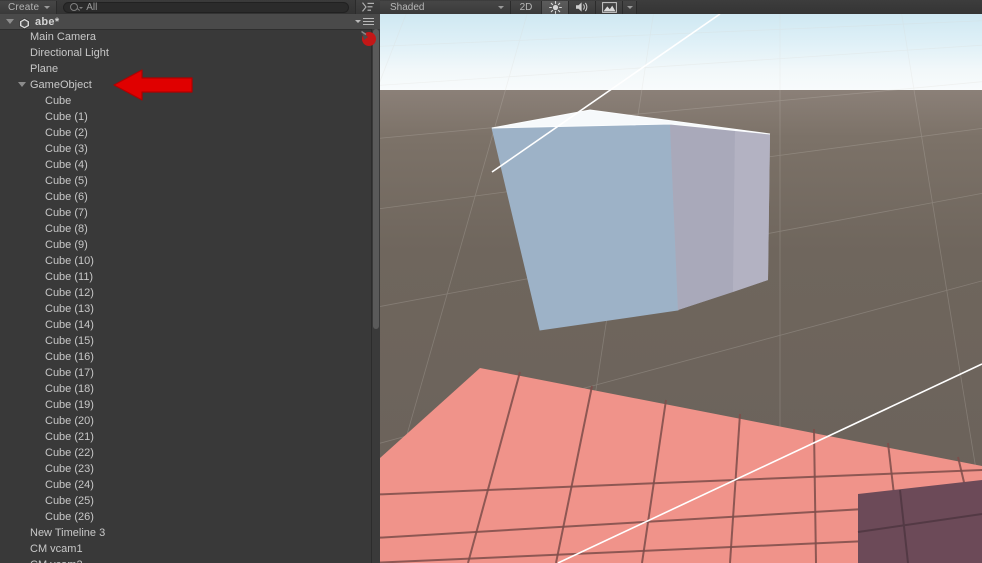 The image size is (982, 563). Describe the element at coordinates (69, 485) in the screenshot. I see `hierarchy-item-label: Cube (24)` at that location.